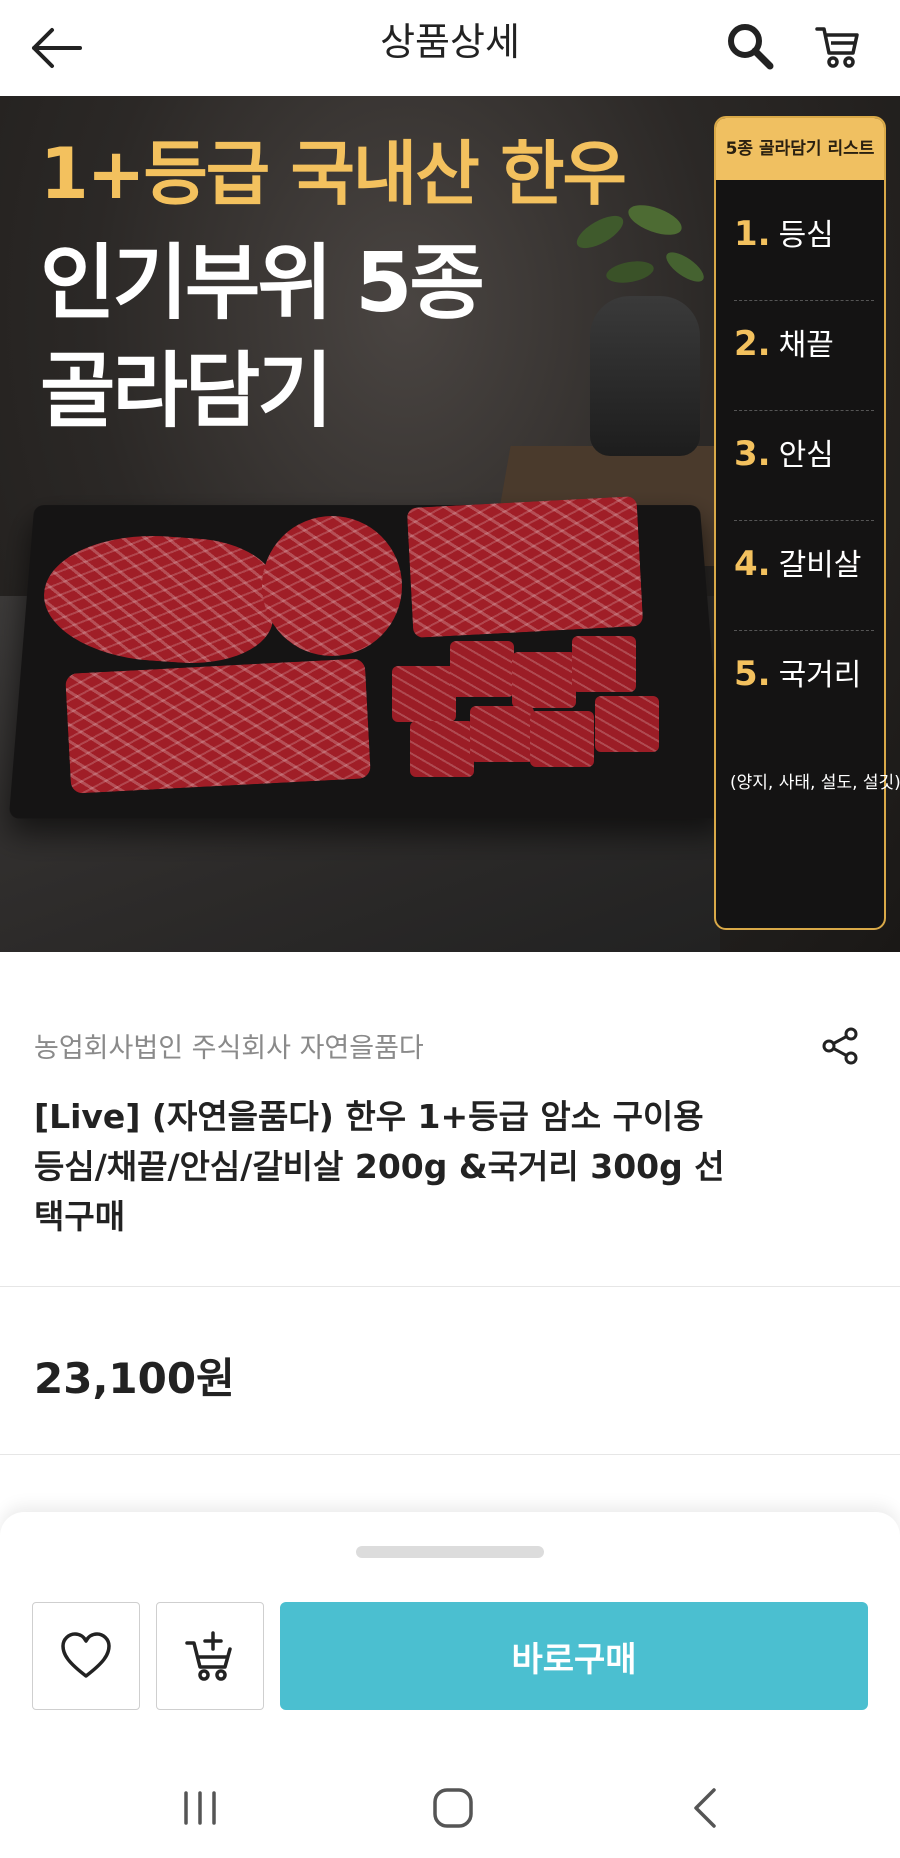 This screenshot has width=900, height=1858. I want to click on share-icon, so click(840, 1046).